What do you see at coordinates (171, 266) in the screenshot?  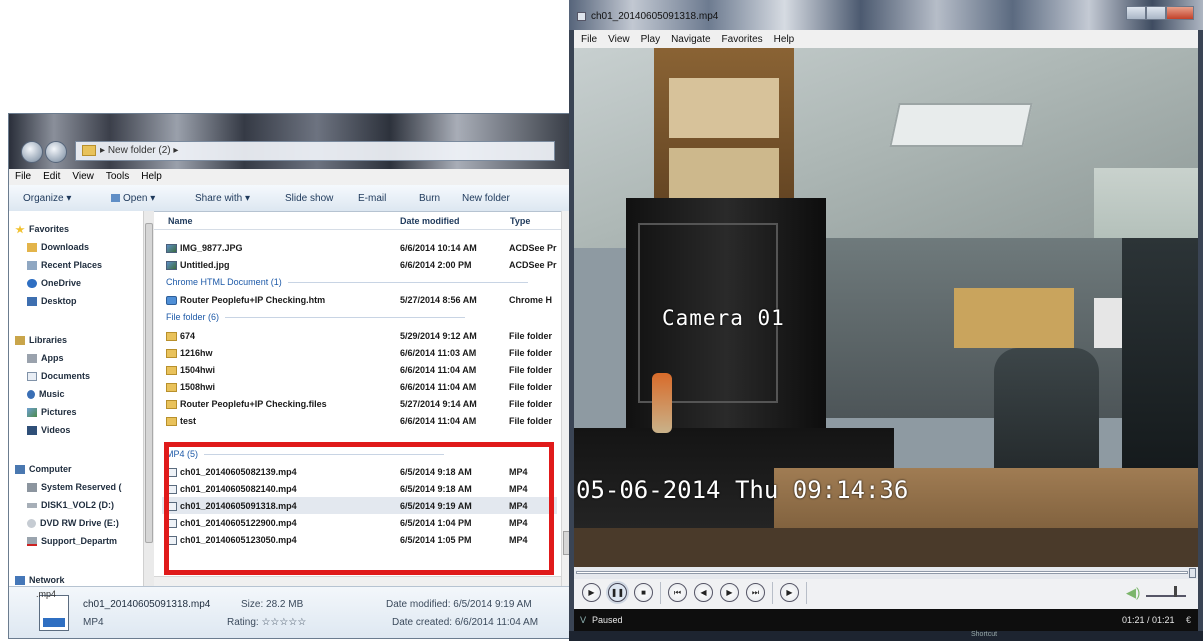 I see `image-file-icon` at bounding box center [171, 266].